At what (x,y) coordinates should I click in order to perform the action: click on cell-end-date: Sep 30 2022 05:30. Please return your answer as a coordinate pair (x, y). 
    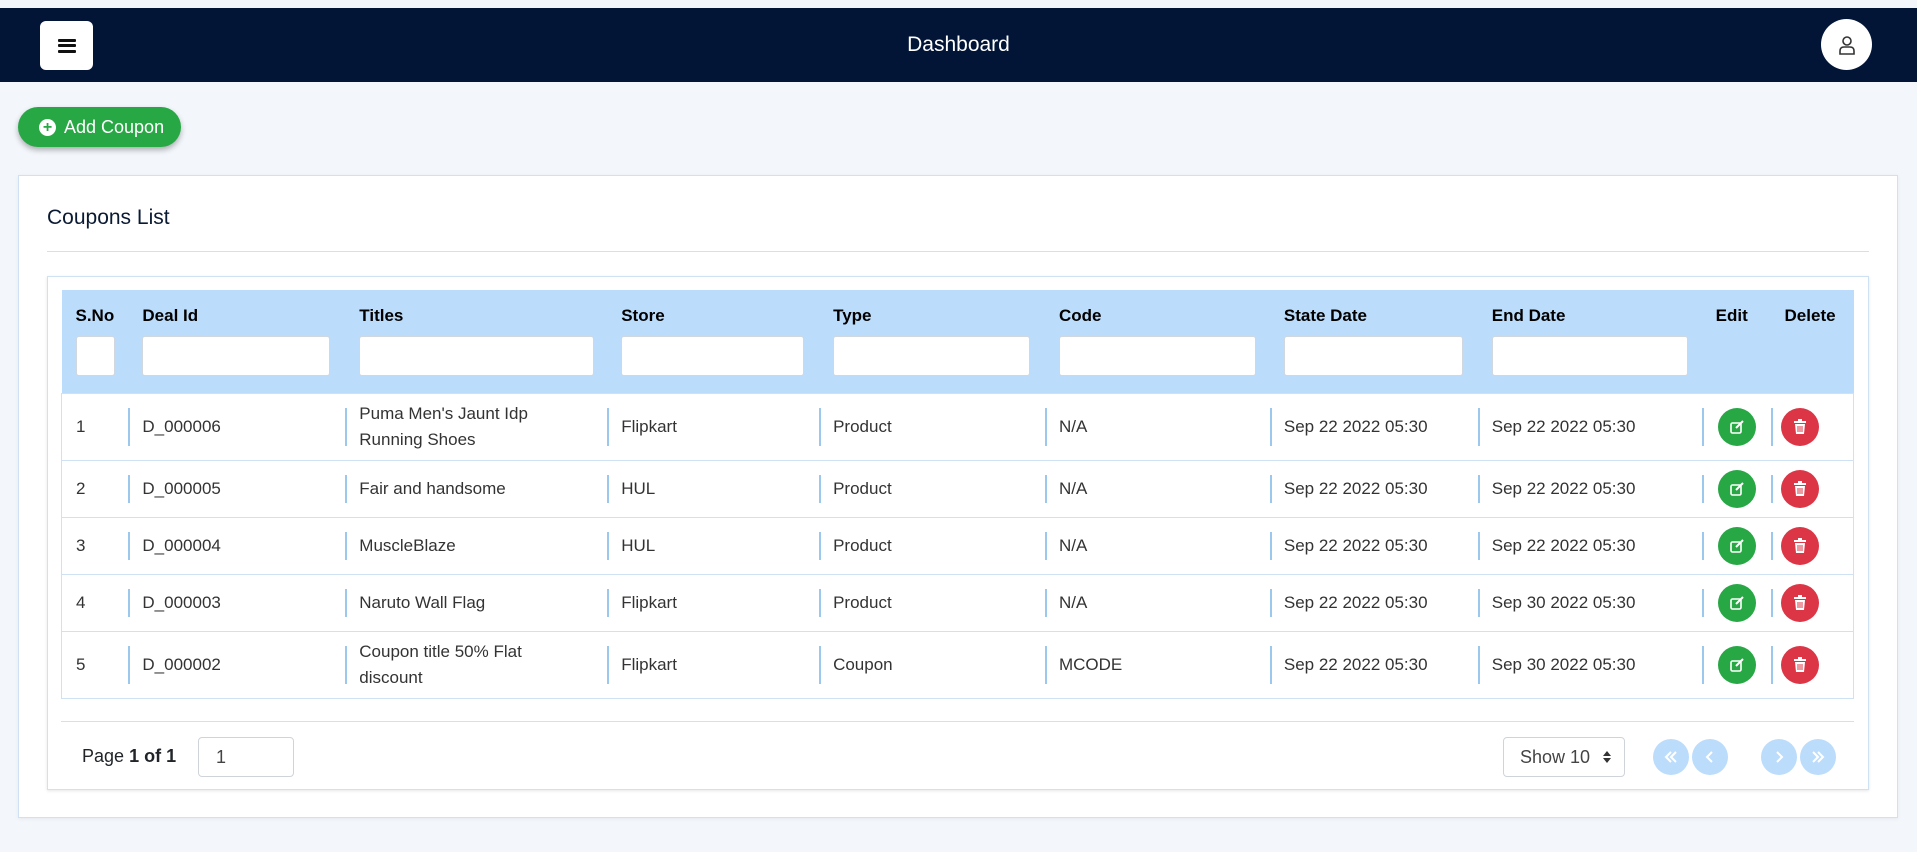
    Looking at the image, I should click on (1589, 602).